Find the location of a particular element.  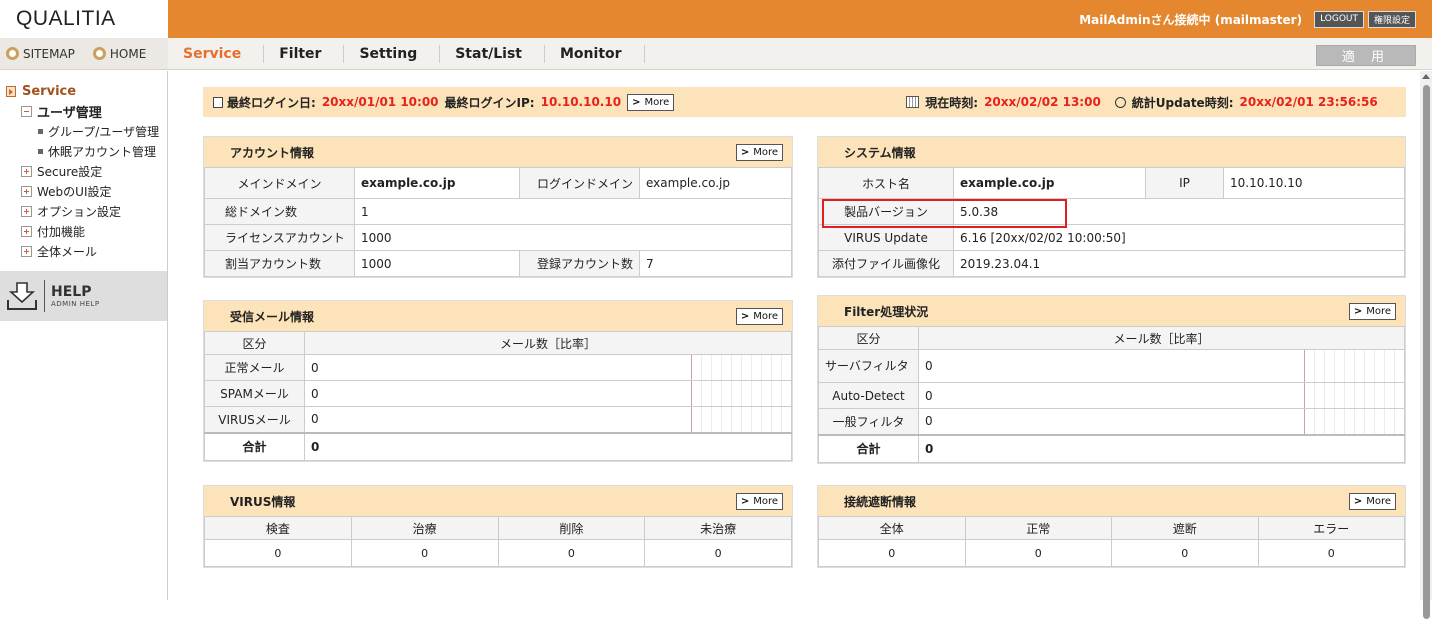

sidebar-item-user-management: ユーザ管理 is located at coordinates (83, 111).